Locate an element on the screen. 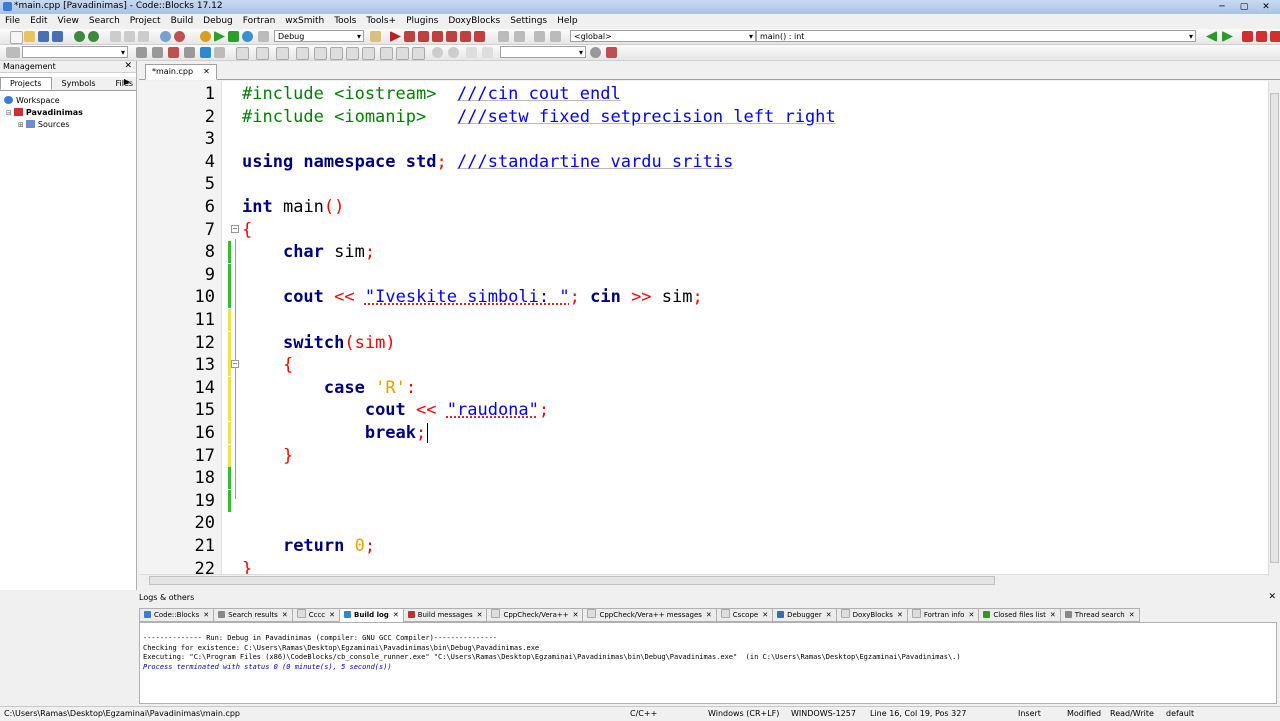 Image resolution: width=1280 pixels, height=721 pixels. menu-tools: Tools is located at coordinates (345, 21).